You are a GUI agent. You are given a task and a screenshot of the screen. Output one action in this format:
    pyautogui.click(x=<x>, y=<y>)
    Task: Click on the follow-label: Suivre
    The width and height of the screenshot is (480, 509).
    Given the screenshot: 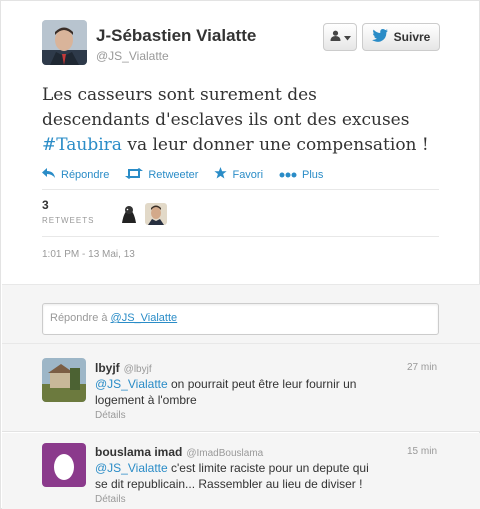 What is the action you would take?
    pyautogui.click(x=412, y=37)
    